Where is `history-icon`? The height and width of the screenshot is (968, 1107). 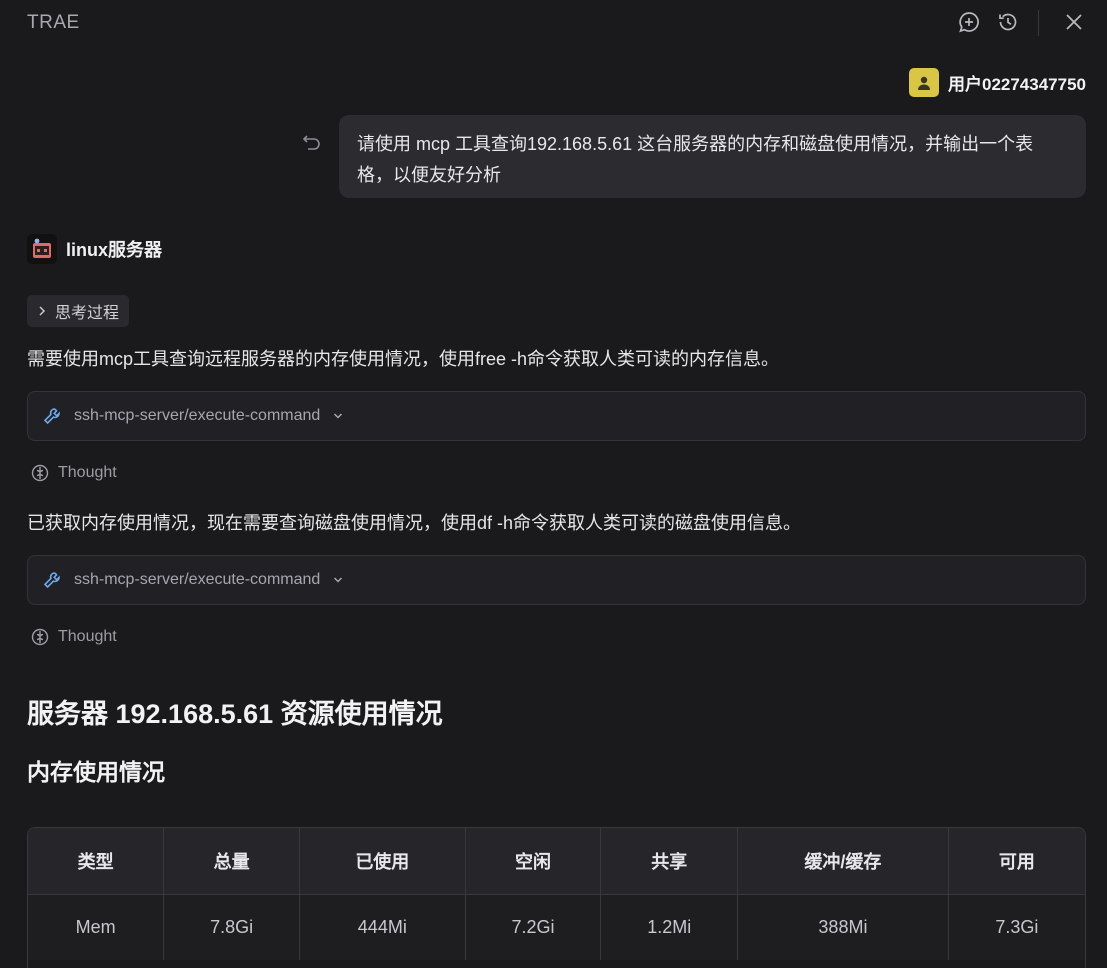
history-icon is located at coordinates (1008, 22).